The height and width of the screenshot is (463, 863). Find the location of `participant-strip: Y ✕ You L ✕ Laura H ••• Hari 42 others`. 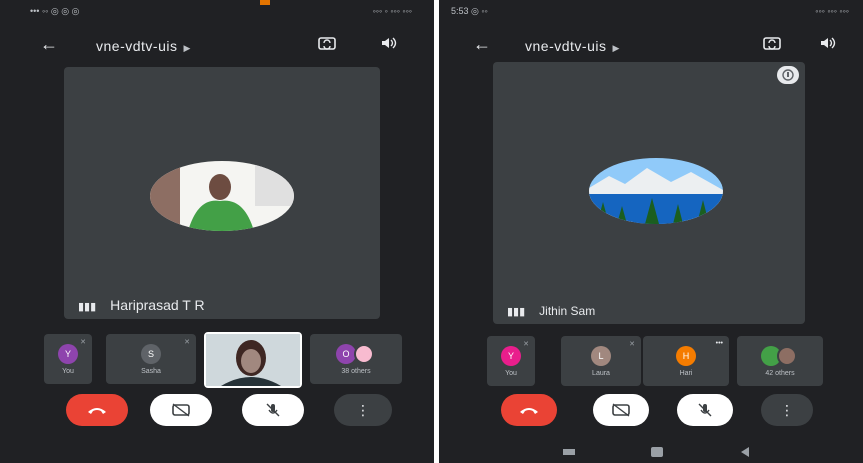

participant-strip: Y ✕ You L ✕ Laura H ••• Hari 42 others is located at coordinates (651, 363).